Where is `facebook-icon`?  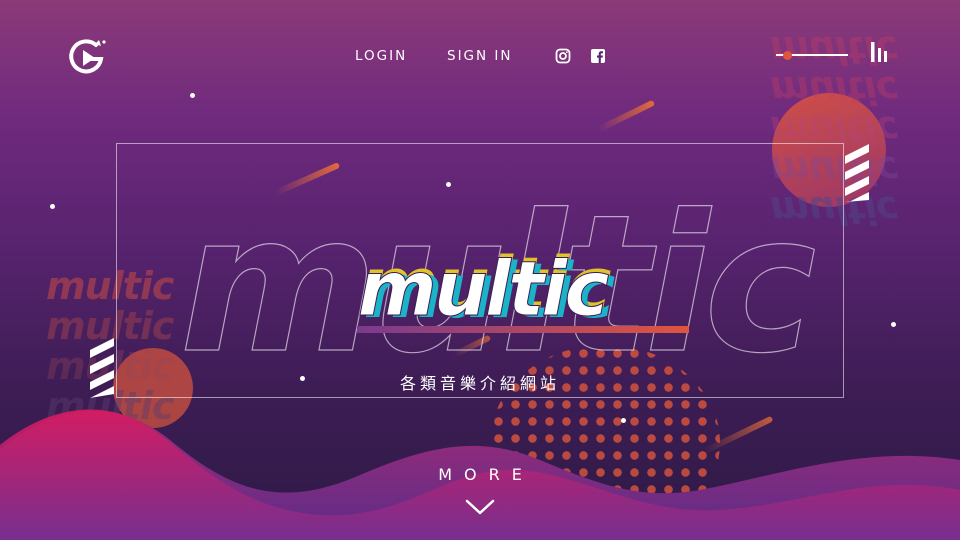 facebook-icon is located at coordinates (598, 56).